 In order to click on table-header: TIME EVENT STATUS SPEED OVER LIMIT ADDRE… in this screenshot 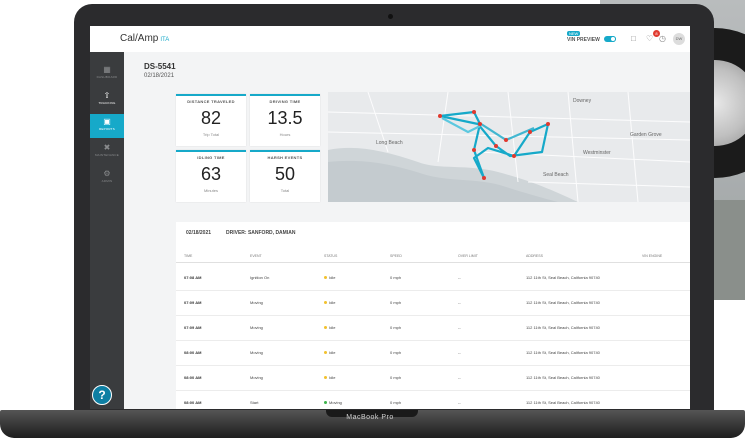, I will do `click(433, 257)`.